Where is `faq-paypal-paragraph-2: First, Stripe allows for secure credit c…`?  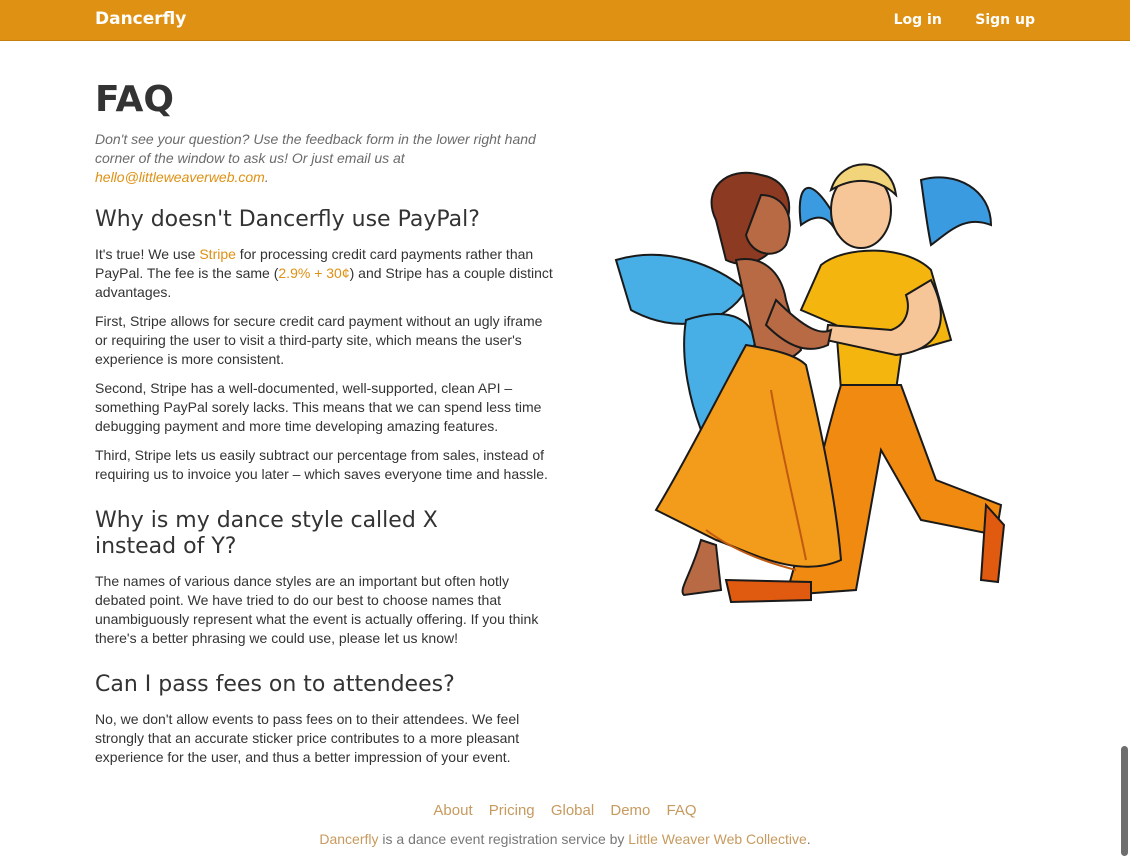 faq-paypal-paragraph-2: First, Stripe allows for secure credit c… is located at coordinates (319, 340).